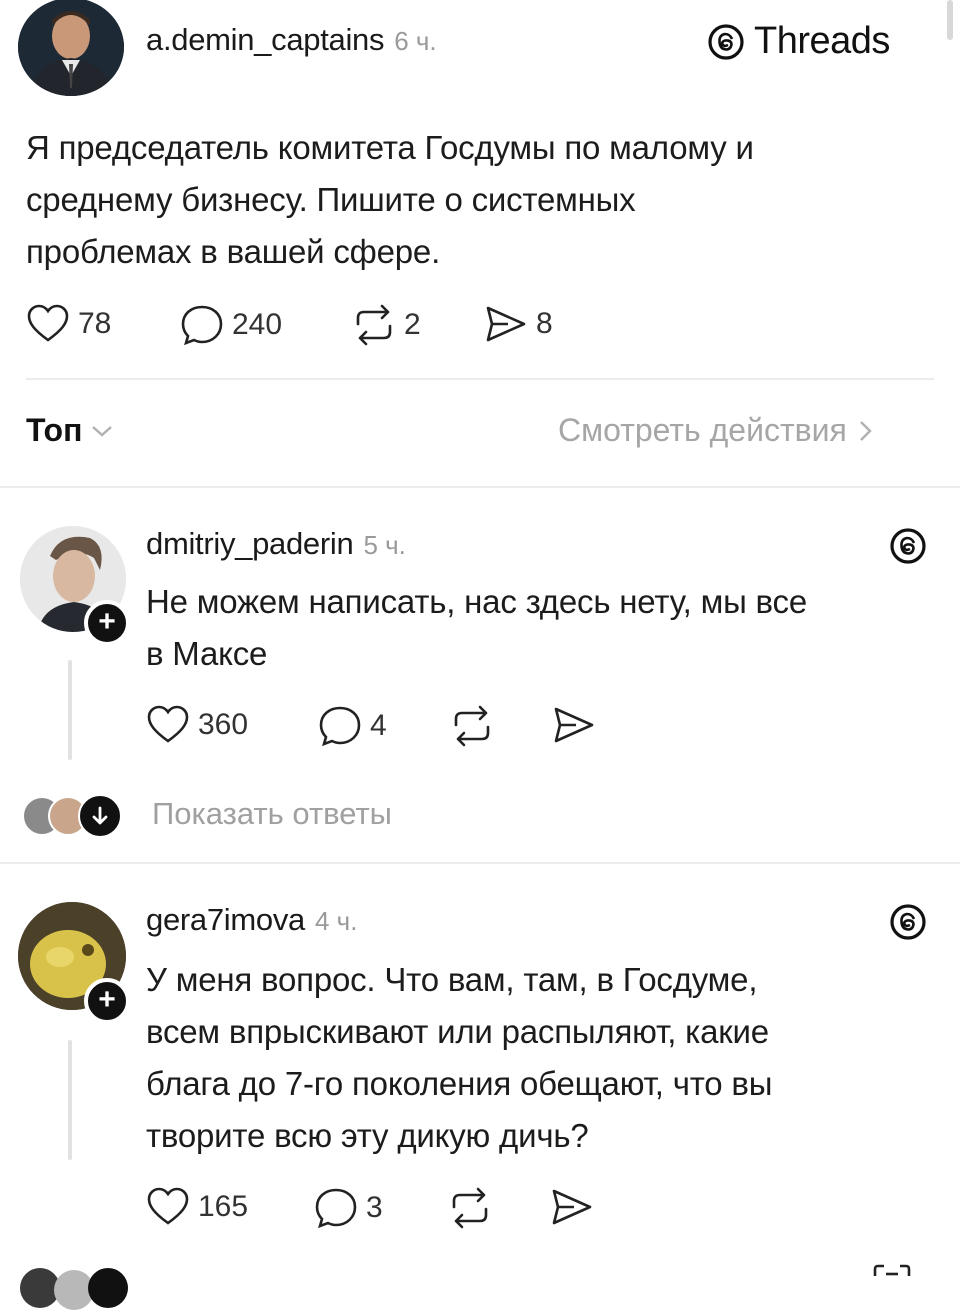 This screenshot has height=1310, width=960. I want to click on reply-time: 4 ч., so click(336, 921).